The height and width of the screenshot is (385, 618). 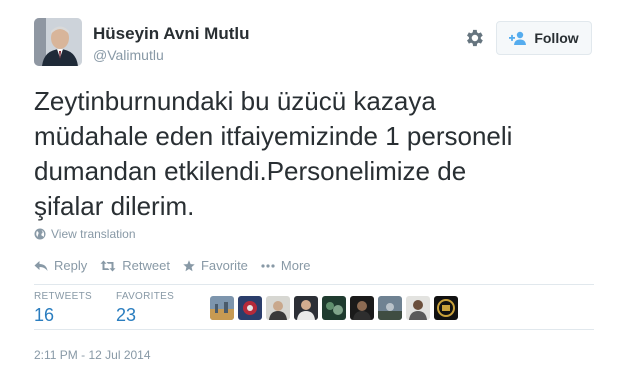 I want to click on retweets-label: RETWEETS, so click(x=63, y=296).